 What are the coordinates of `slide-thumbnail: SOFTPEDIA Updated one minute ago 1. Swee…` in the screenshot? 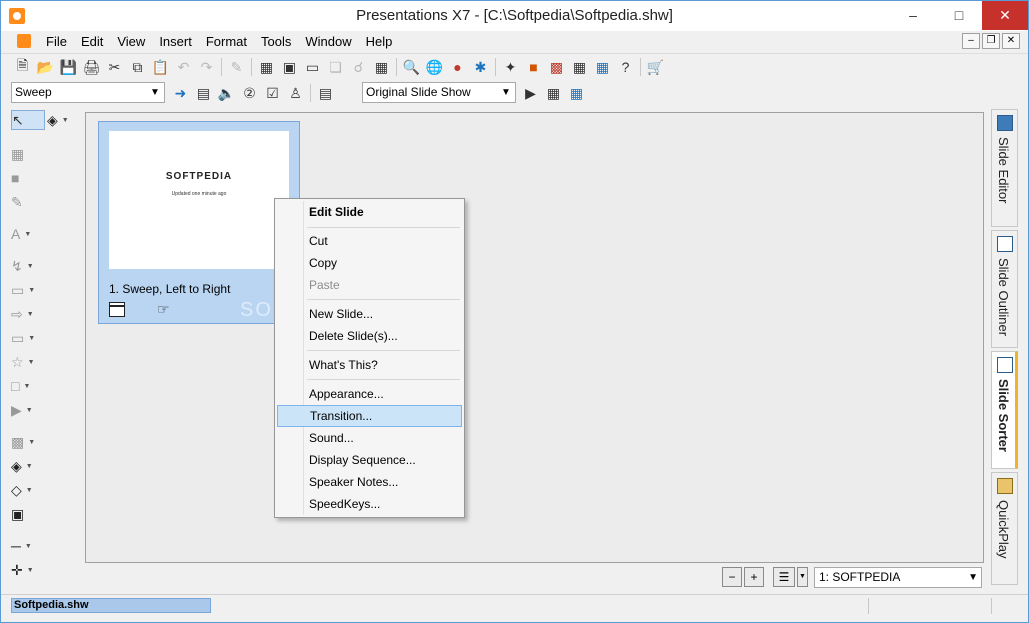 It's located at (199, 222).